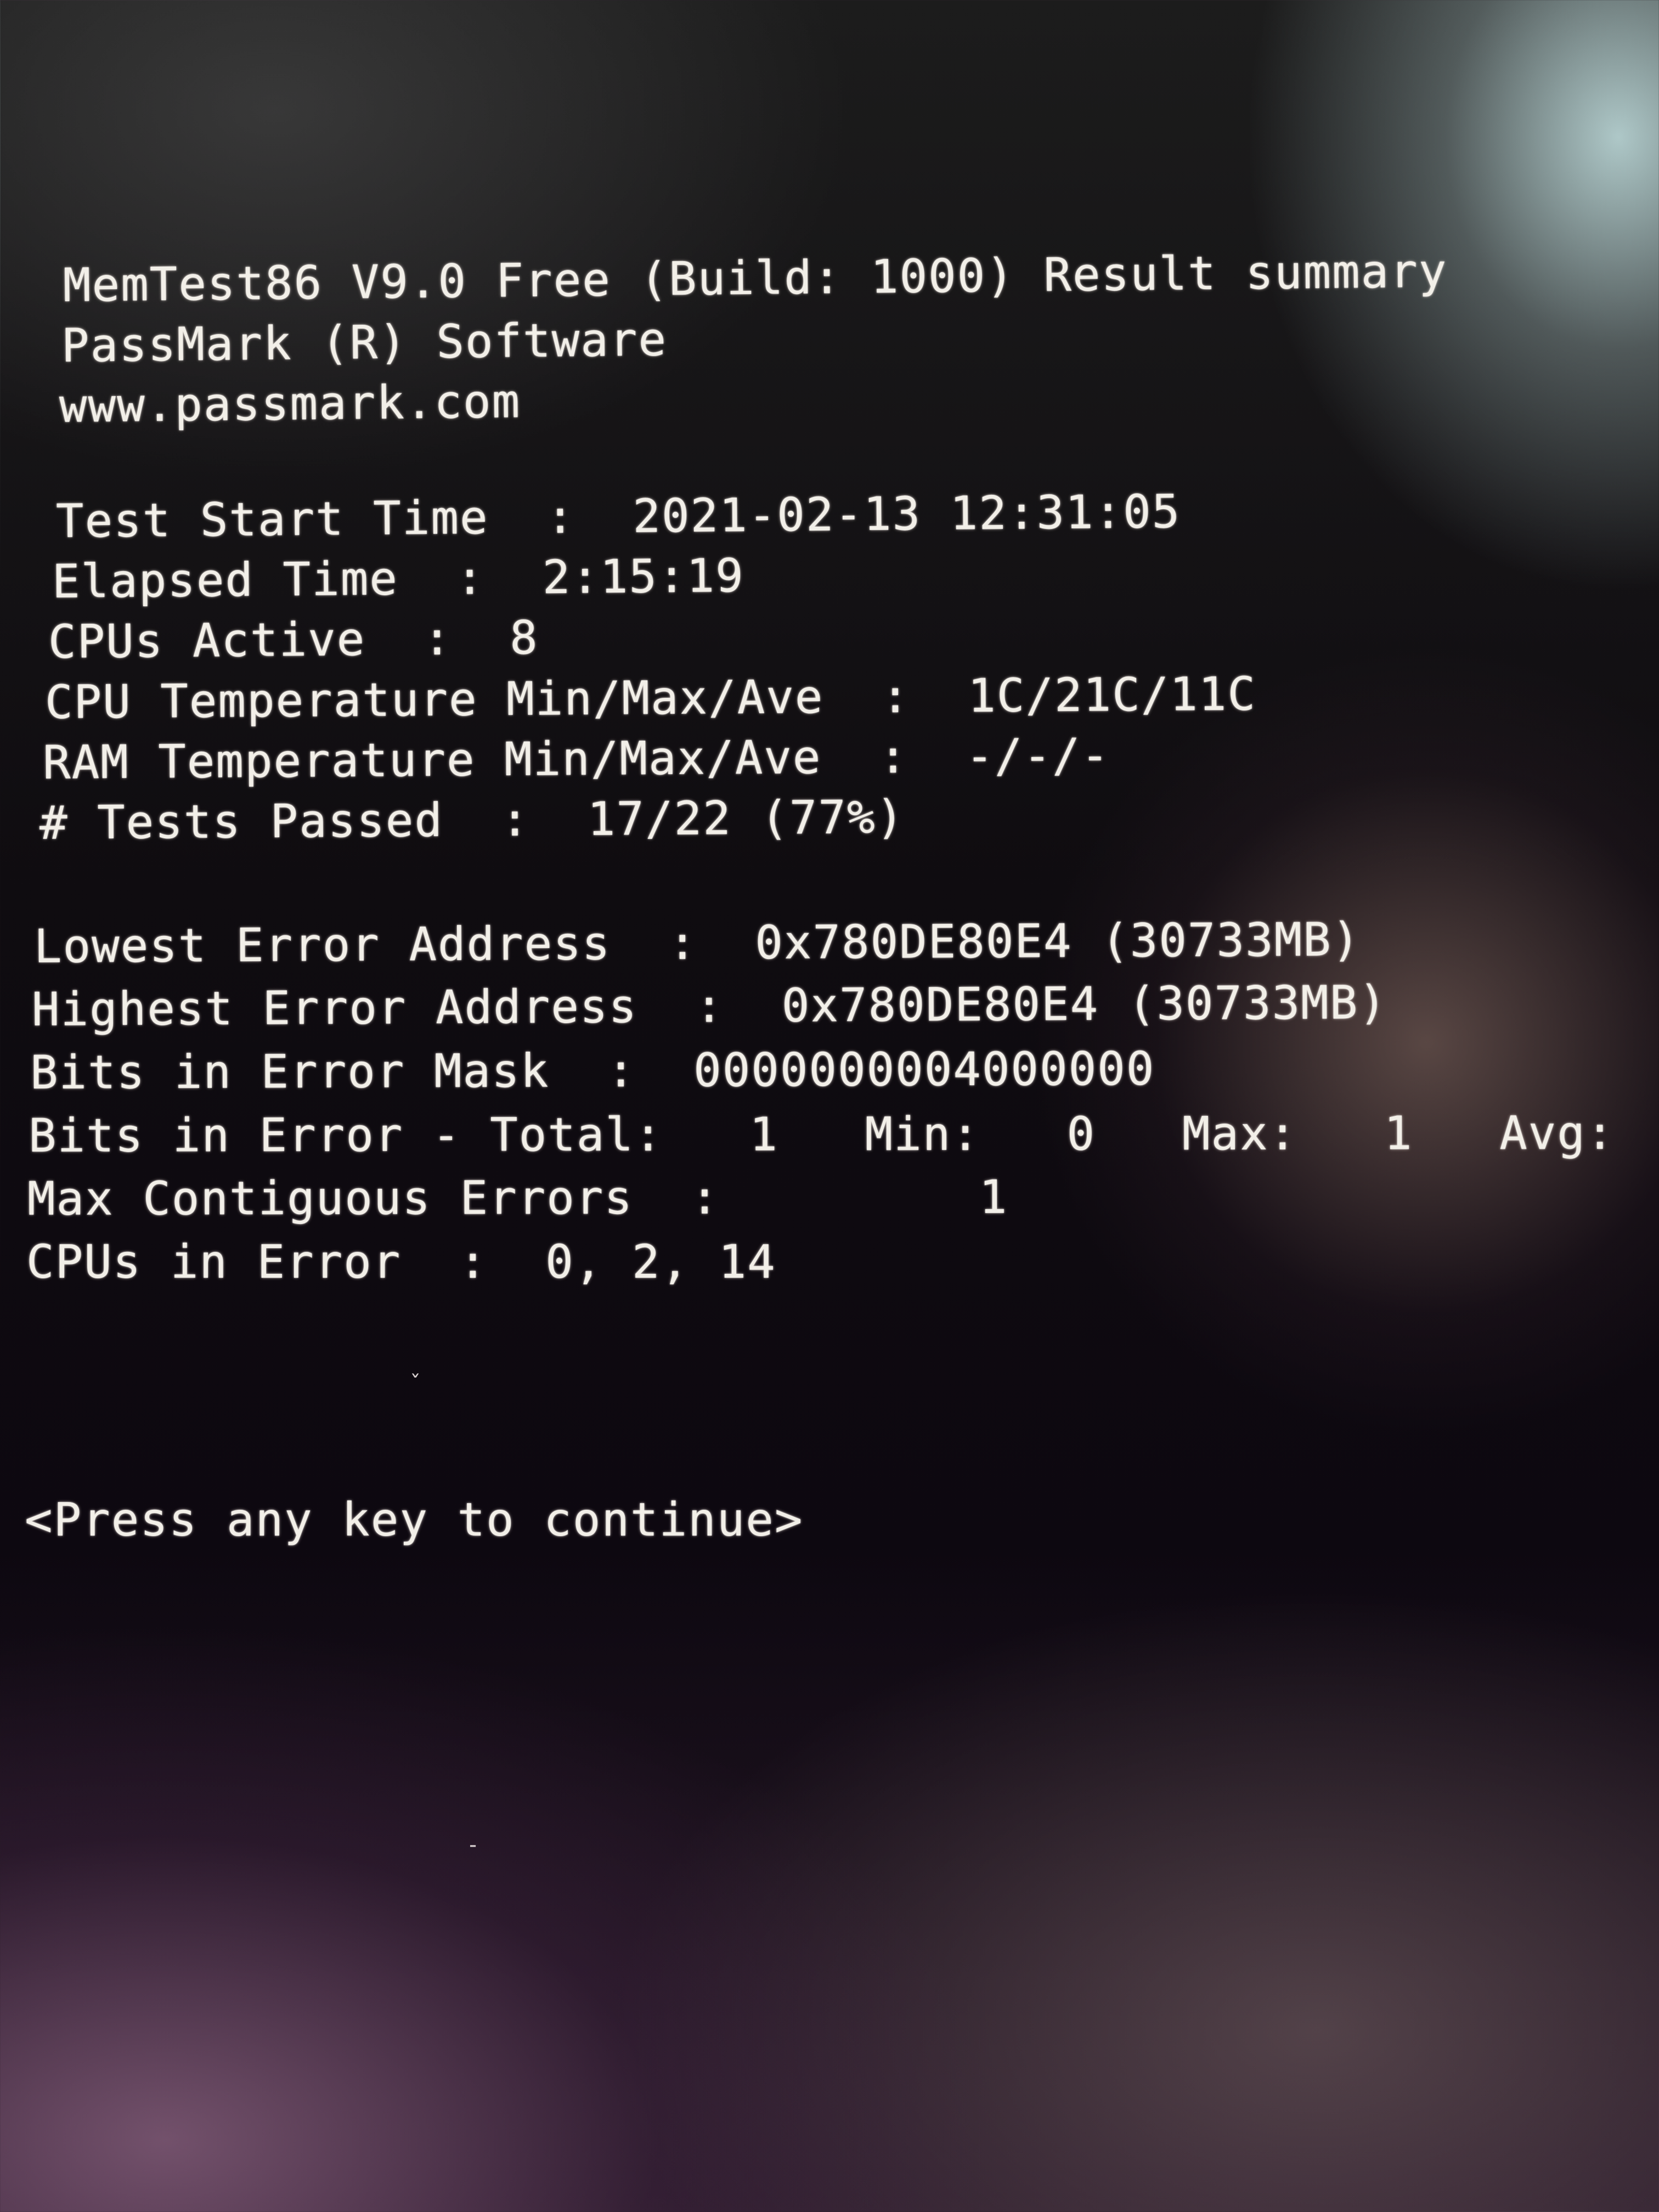 This screenshot has height=2212, width=1659. I want to click on test-start-time: Test Start Time : 2021-02-13 12:31:05, so click(618, 516).